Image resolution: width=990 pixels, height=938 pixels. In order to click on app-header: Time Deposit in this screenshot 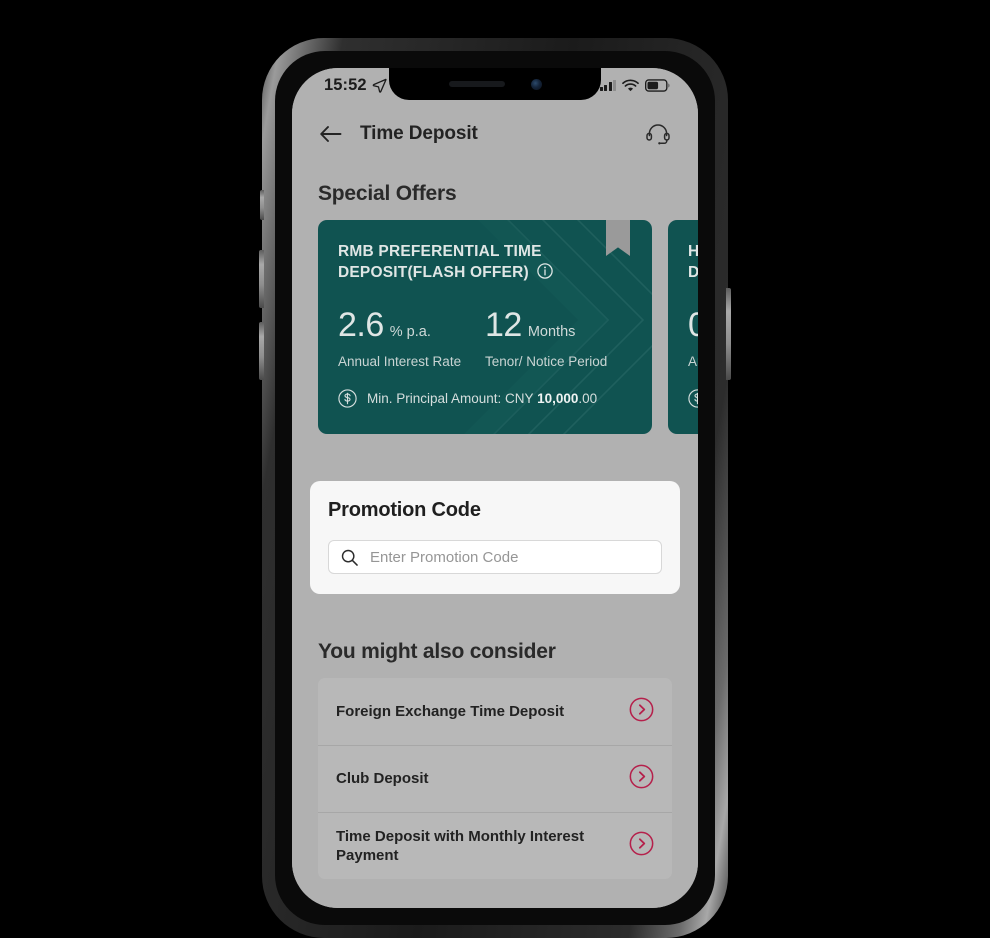, I will do `click(495, 134)`.